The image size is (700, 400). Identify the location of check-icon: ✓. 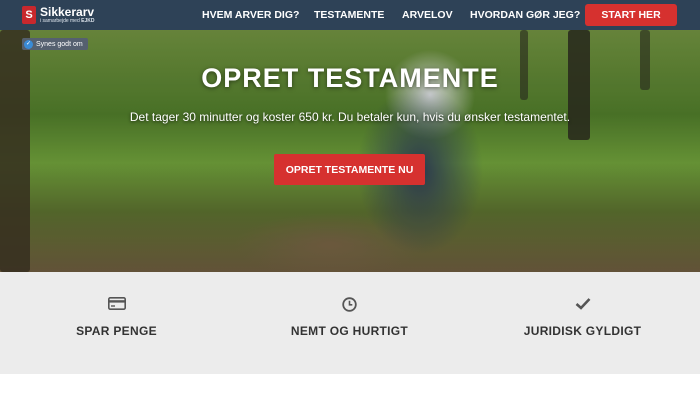
(28, 44).